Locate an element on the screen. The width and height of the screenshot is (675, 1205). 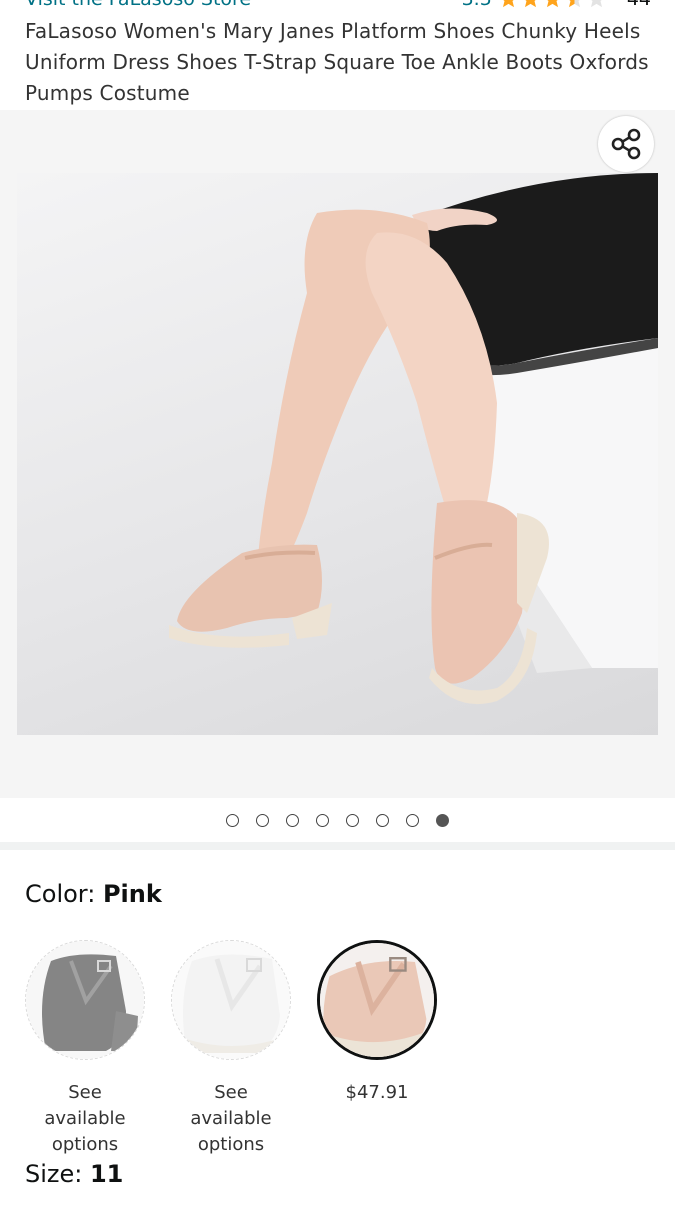
swatch-pink-price: $47.91 is located at coordinates (377, 1092).